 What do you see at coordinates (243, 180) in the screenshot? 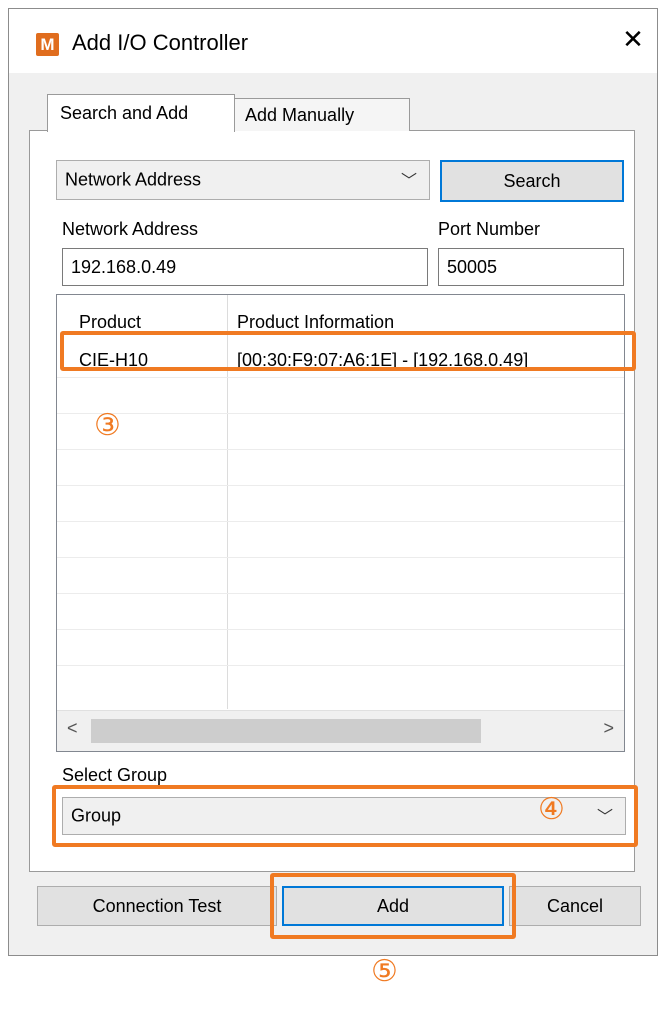
I see `search-mode-select: Network Address ﹀` at bounding box center [243, 180].